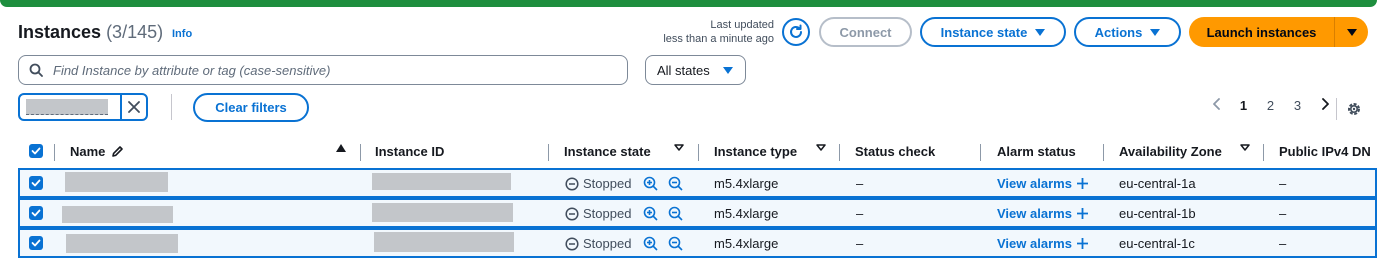  Describe the element at coordinates (182, 34) in the screenshot. I see `info-link: Info` at that location.